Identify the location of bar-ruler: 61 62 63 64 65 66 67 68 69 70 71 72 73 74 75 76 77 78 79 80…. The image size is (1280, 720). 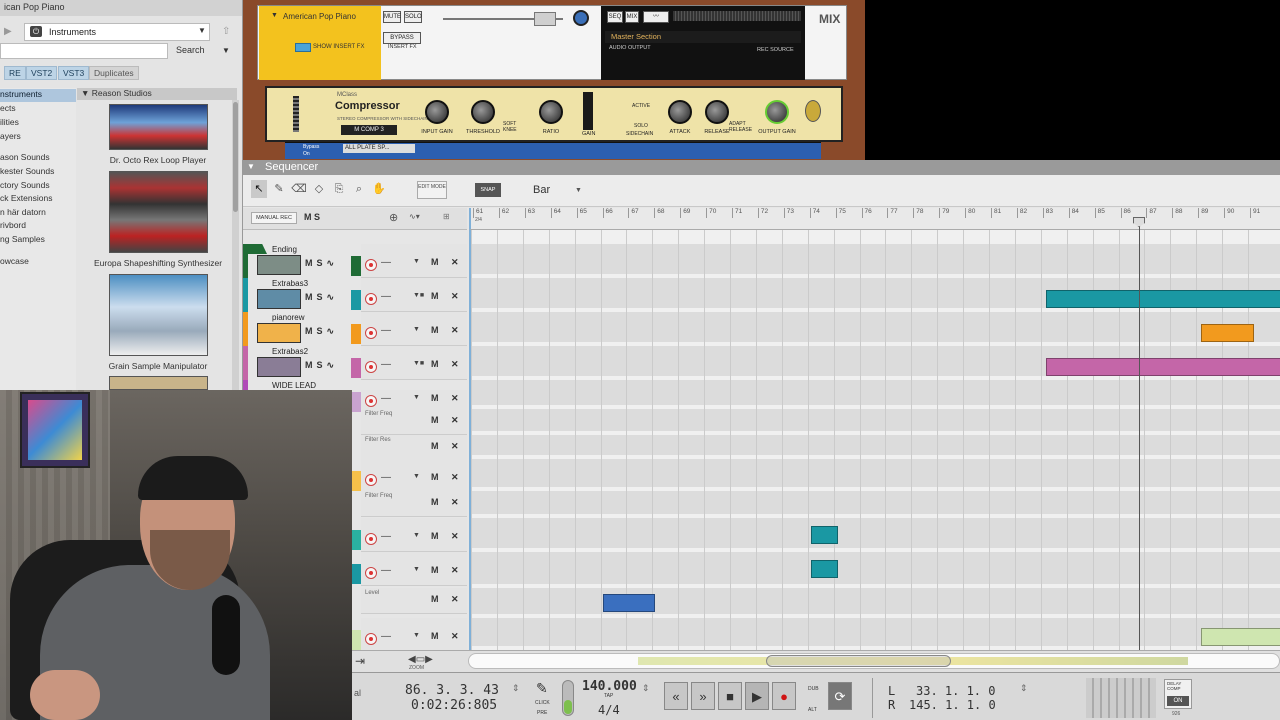
(874, 219).